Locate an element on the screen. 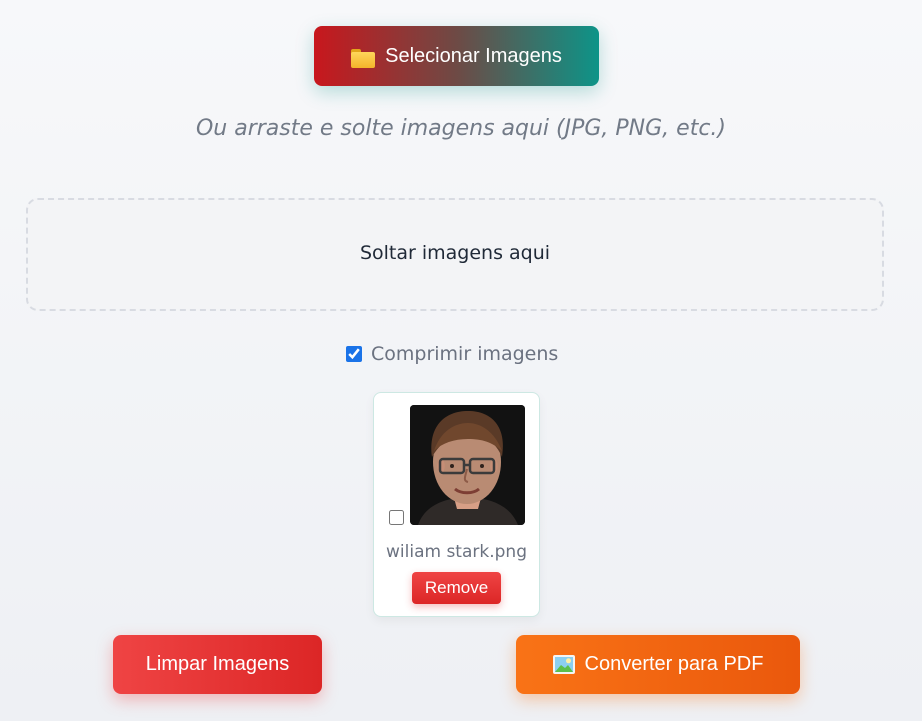 This screenshot has width=922, height=721. remove-image-button: Remove is located at coordinates (456, 588).